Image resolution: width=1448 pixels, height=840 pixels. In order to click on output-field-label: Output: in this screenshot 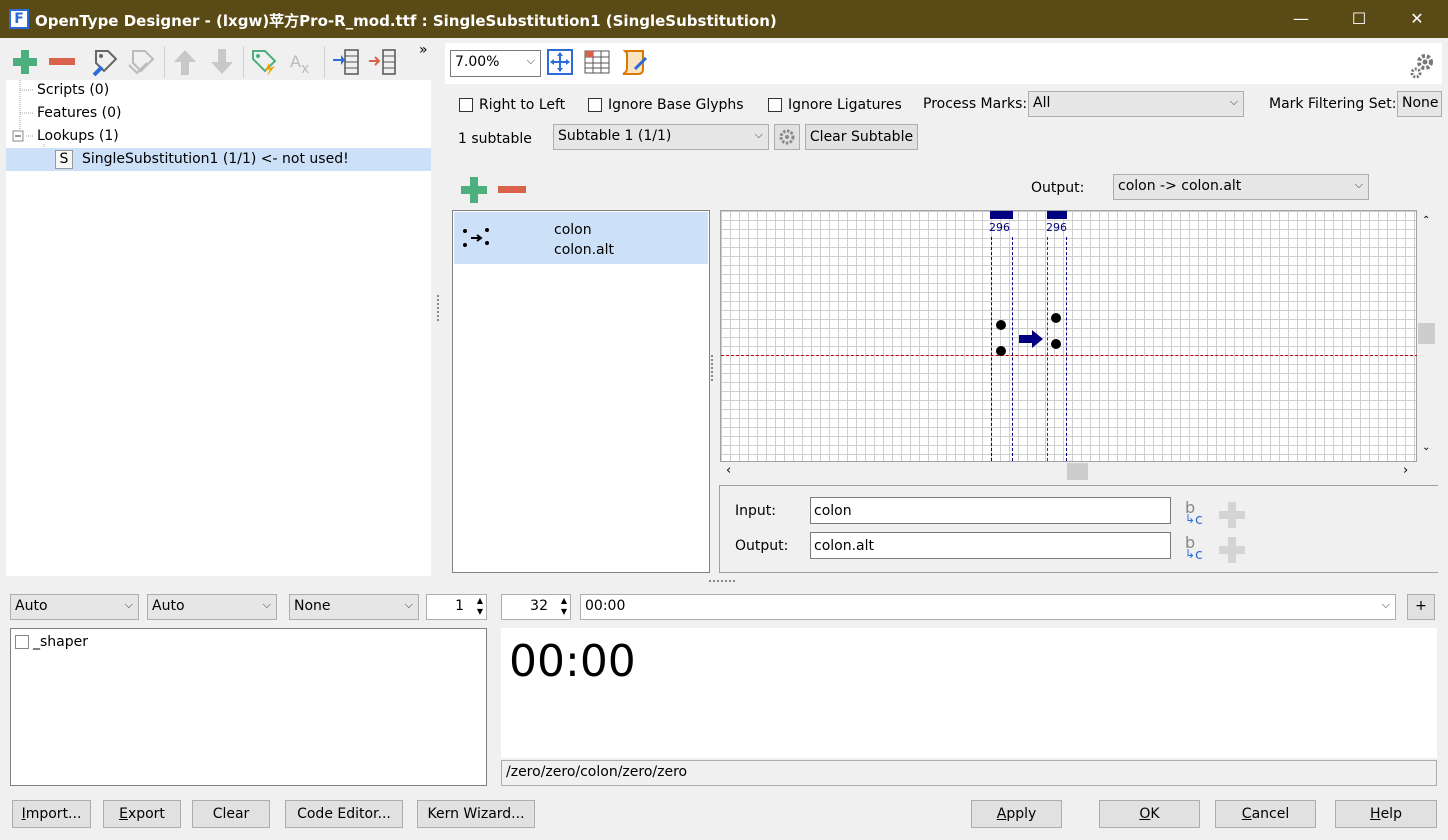, I will do `click(762, 546)`.